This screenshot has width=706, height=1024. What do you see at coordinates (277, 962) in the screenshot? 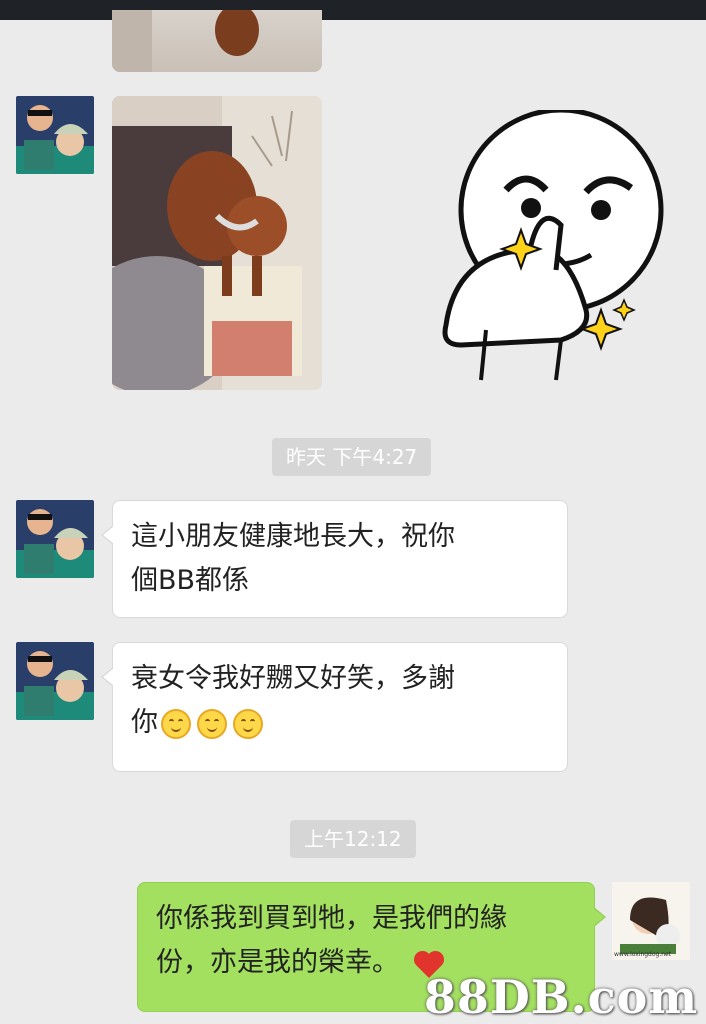
I see `message-text-segment: 份，亦是我的榮幸。` at bounding box center [277, 962].